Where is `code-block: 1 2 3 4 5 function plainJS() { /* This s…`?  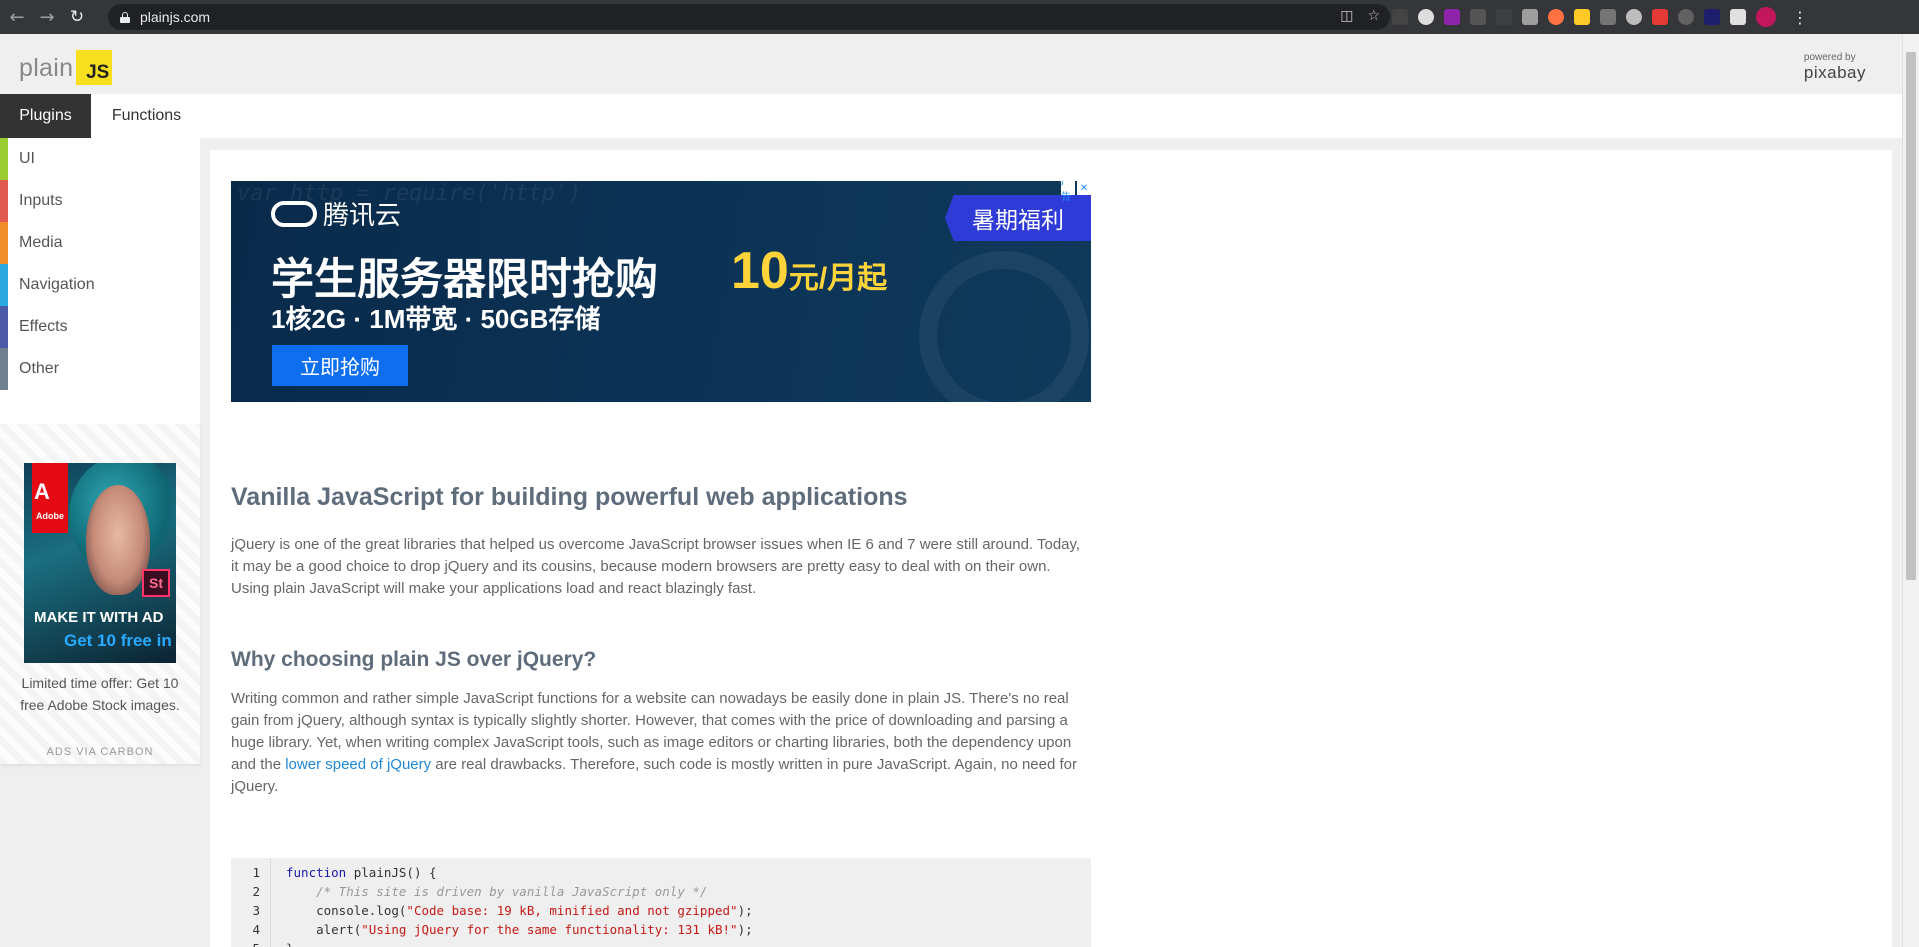
code-block: 1 2 3 4 5 function plainJS() { /* This s… is located at coordinates (661, 902).